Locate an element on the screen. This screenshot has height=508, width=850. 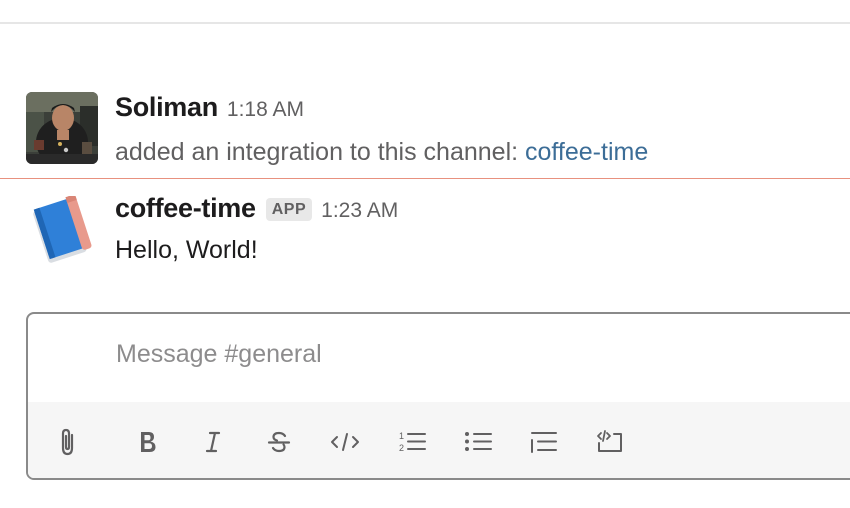
message-input is located at coordinates (466, 354).